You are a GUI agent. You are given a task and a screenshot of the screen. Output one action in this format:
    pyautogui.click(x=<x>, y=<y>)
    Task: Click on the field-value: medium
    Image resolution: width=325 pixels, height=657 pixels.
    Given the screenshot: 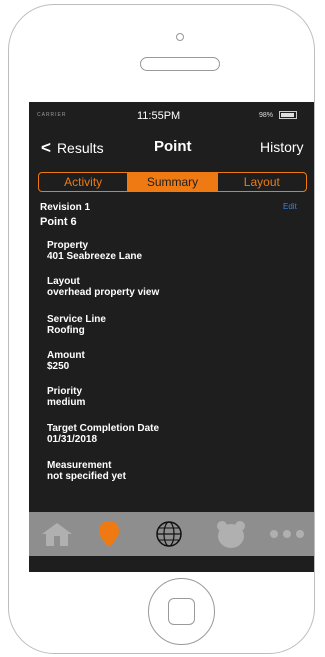 What is the action you would take?
    pyautogui.click(x=66, y=402)
    